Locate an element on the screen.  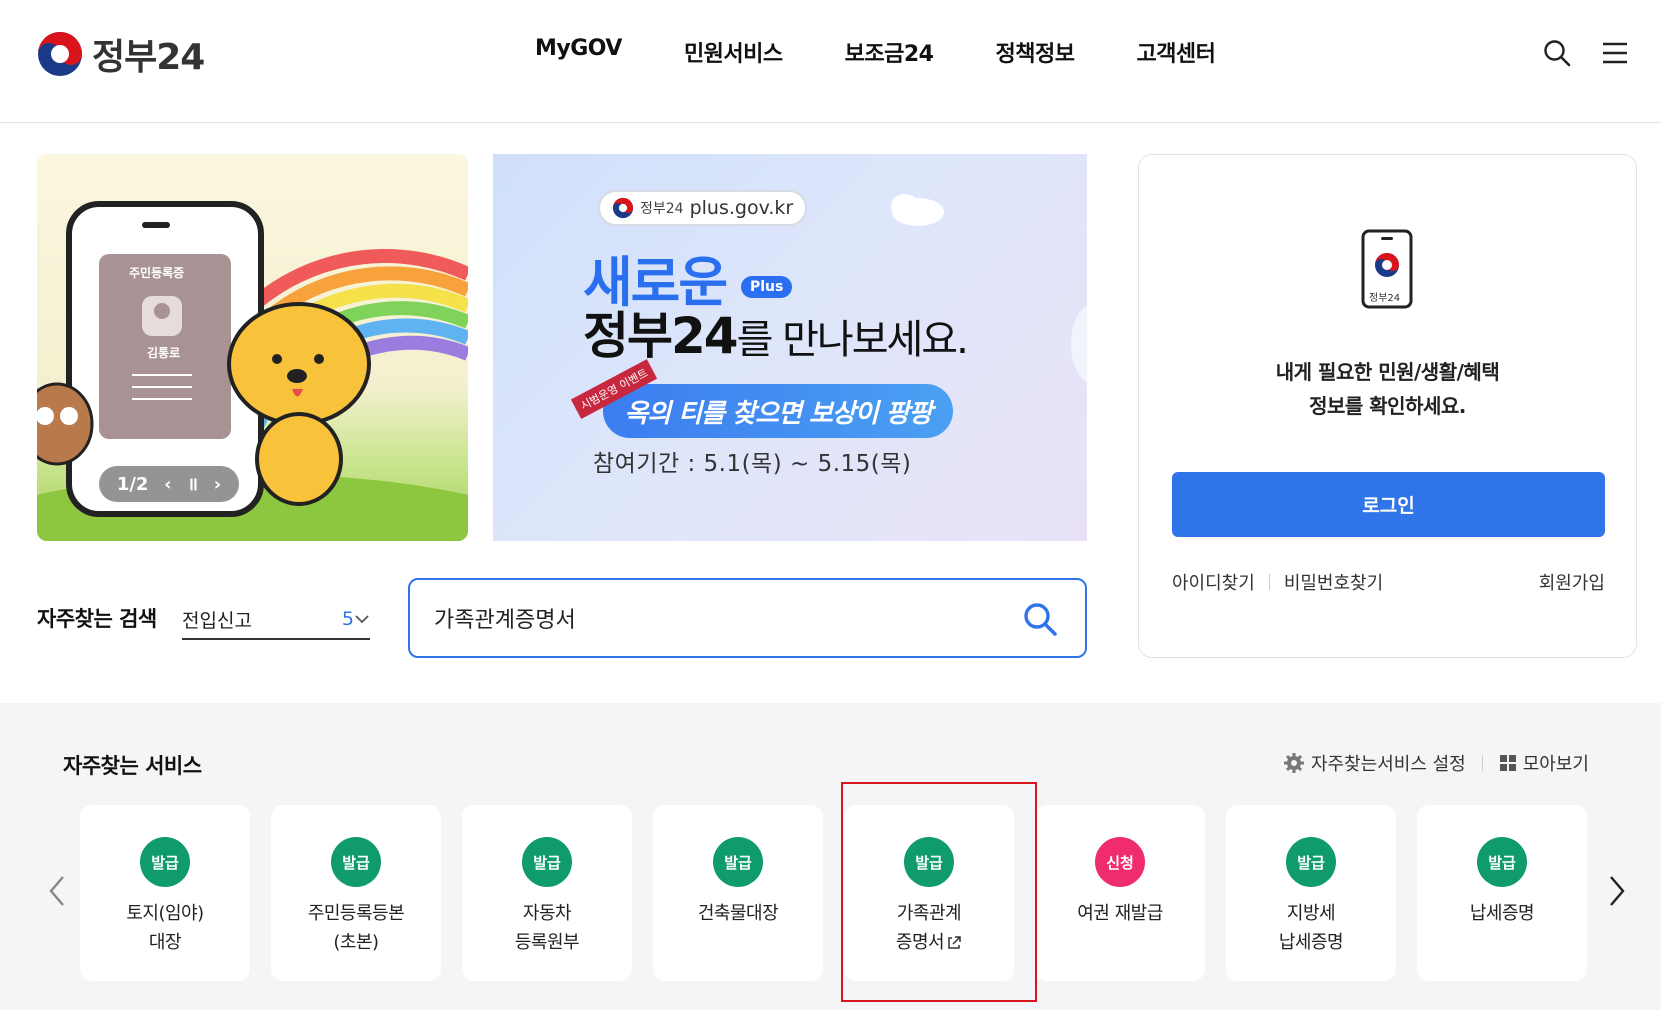
id-card-name: 김통로 is located at coordinates (164, 353).